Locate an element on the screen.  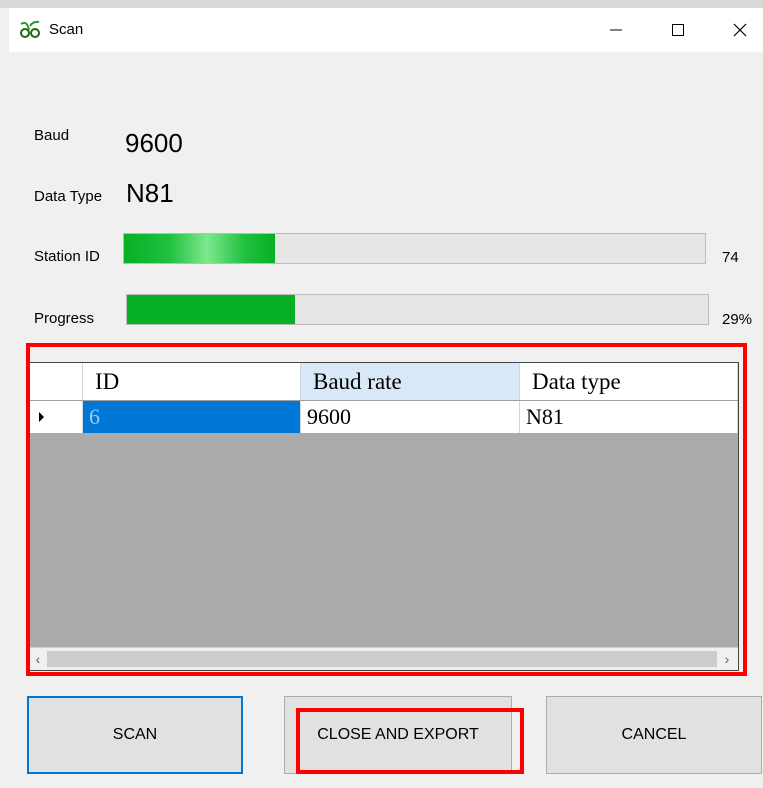
highlight-box-export is located at coordinates (410, 741).